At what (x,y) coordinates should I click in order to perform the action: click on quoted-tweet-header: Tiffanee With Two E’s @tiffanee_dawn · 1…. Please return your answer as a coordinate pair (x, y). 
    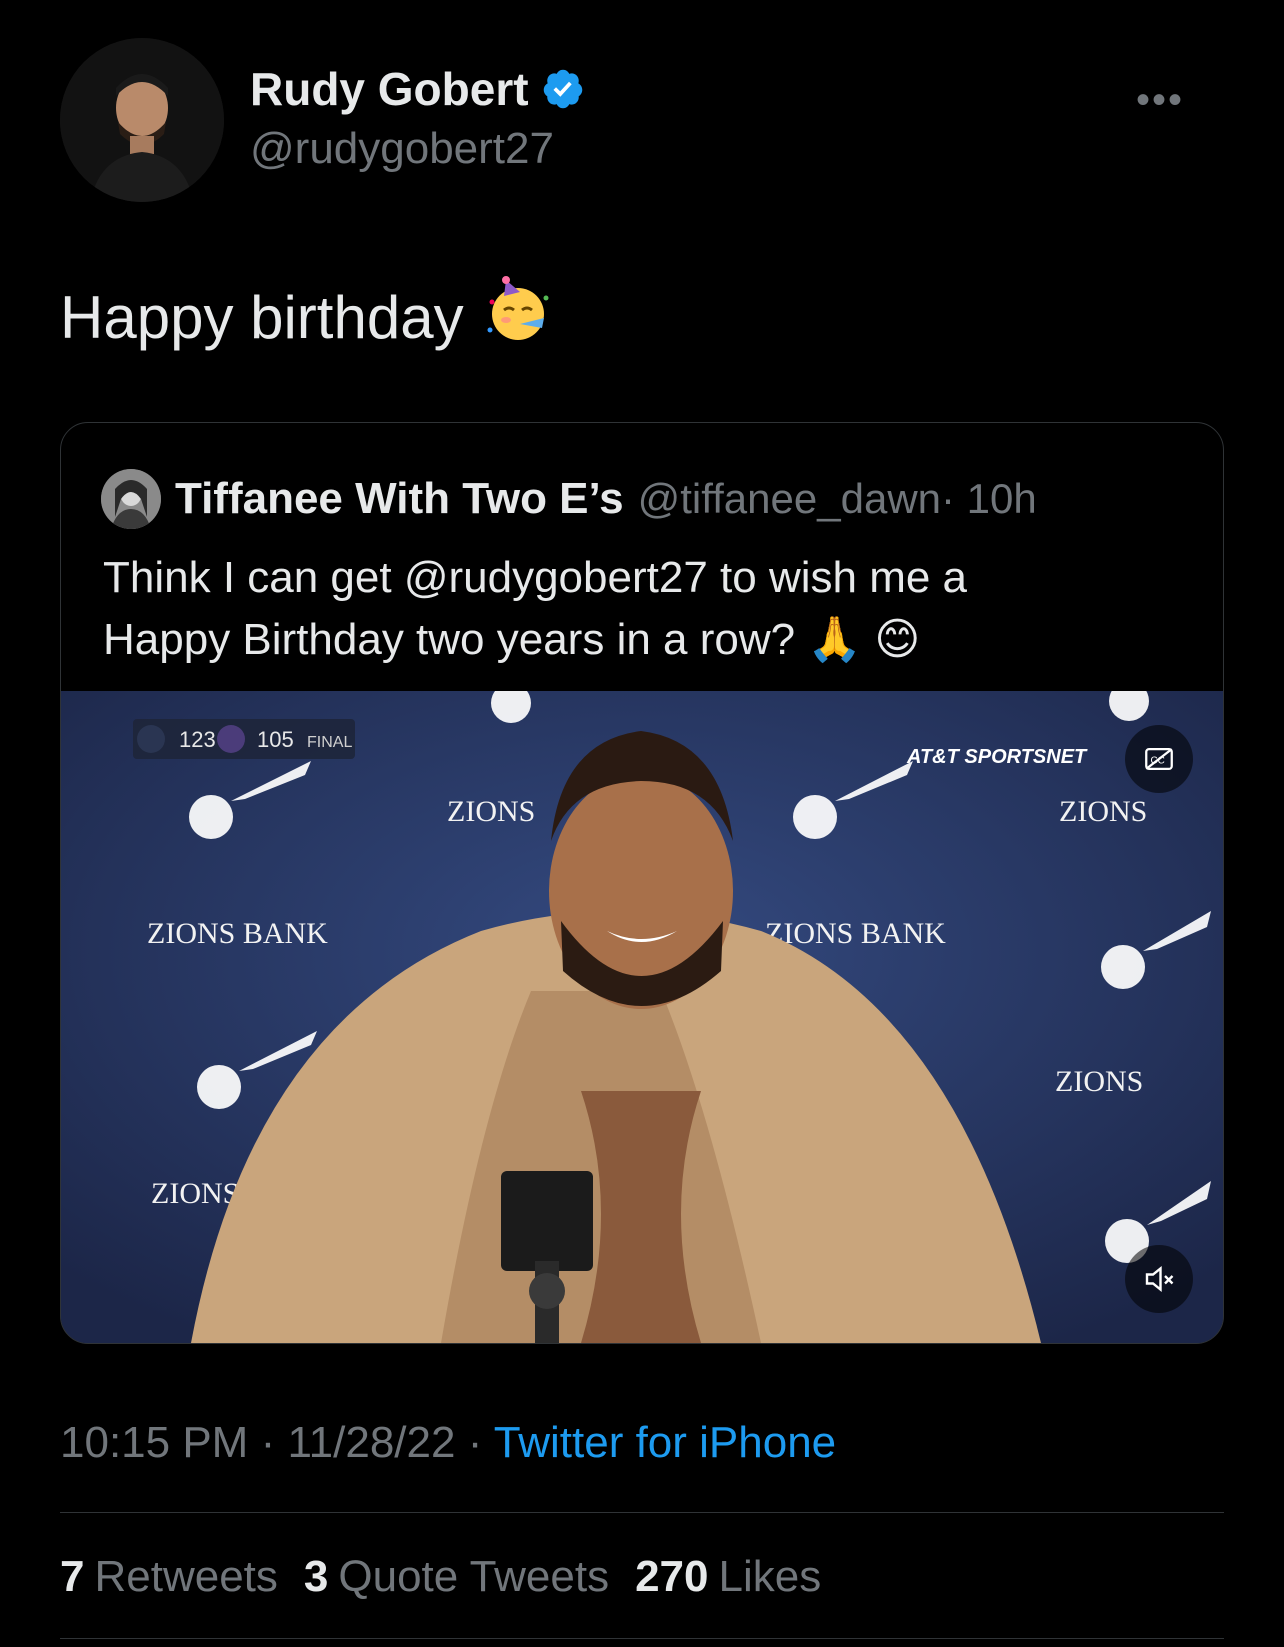
    Looking at the image, I should click on (569, 499).